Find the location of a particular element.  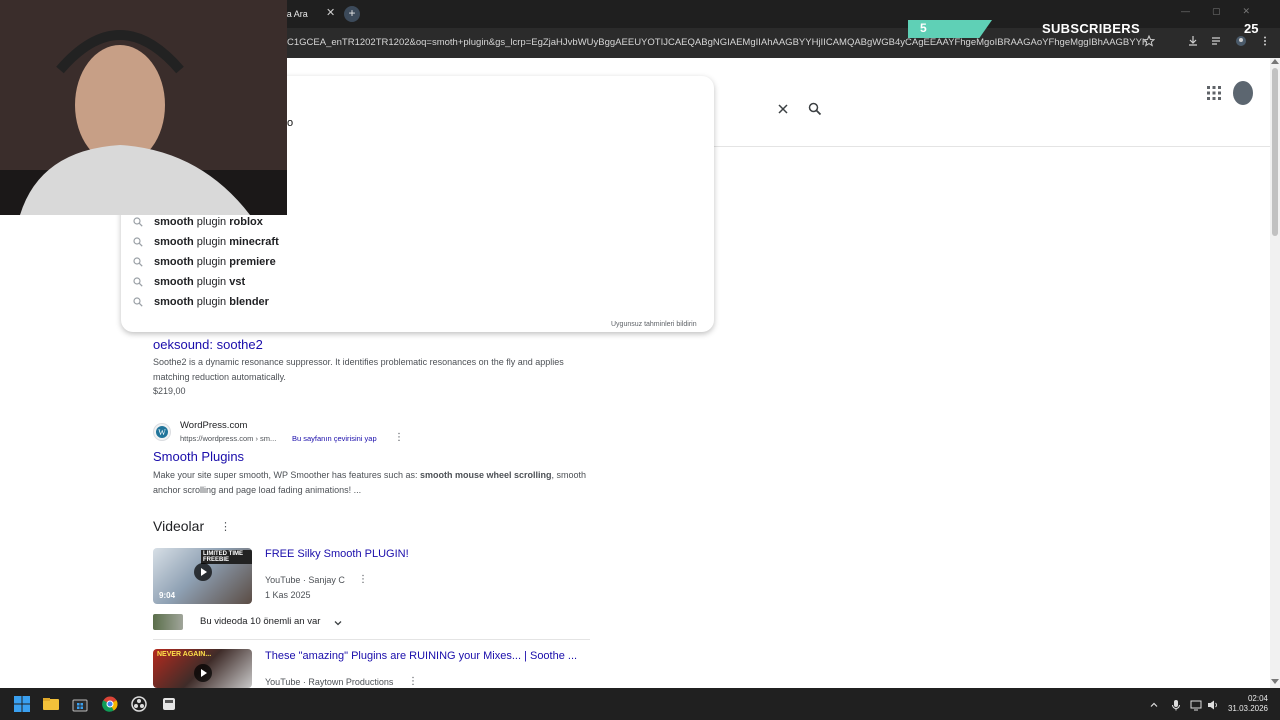

report-predictions-link: Uygunsuz tahminleri bildirin is located at coordinates (654, 324).